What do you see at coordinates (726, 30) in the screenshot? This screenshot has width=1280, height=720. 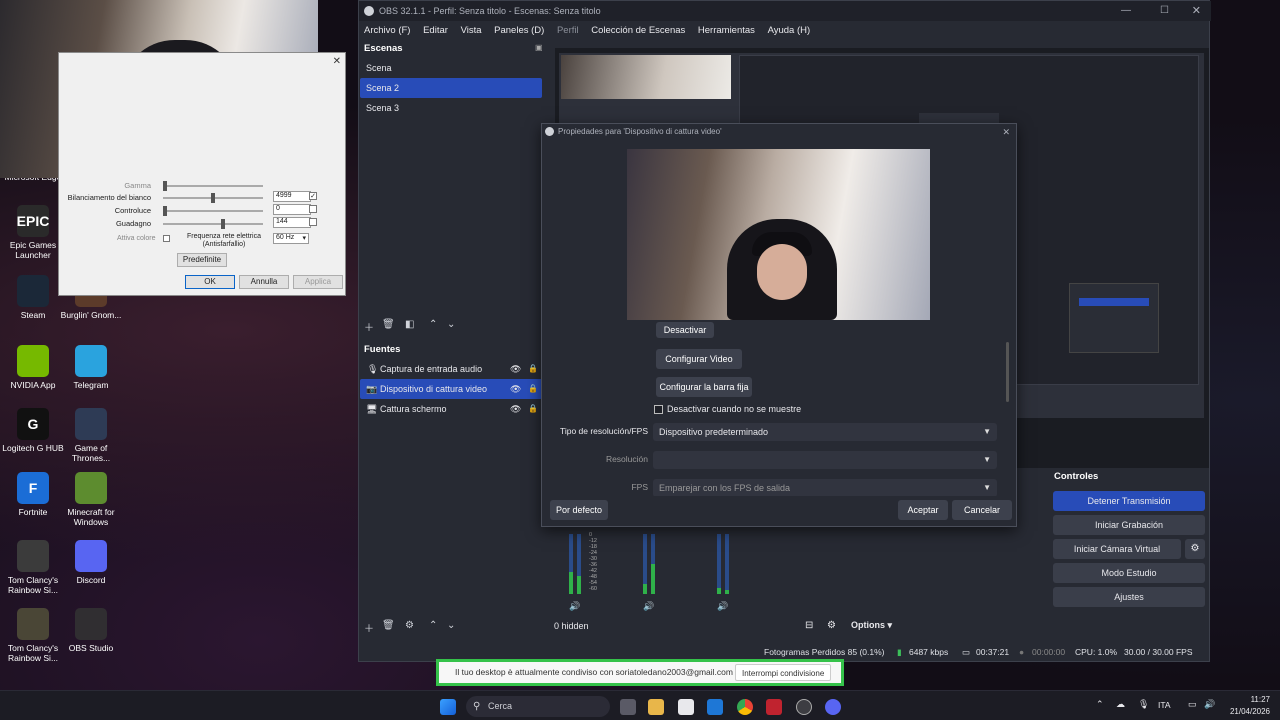 I see `menu-herramientas: Herramientas` at bounding box center [726, 30].